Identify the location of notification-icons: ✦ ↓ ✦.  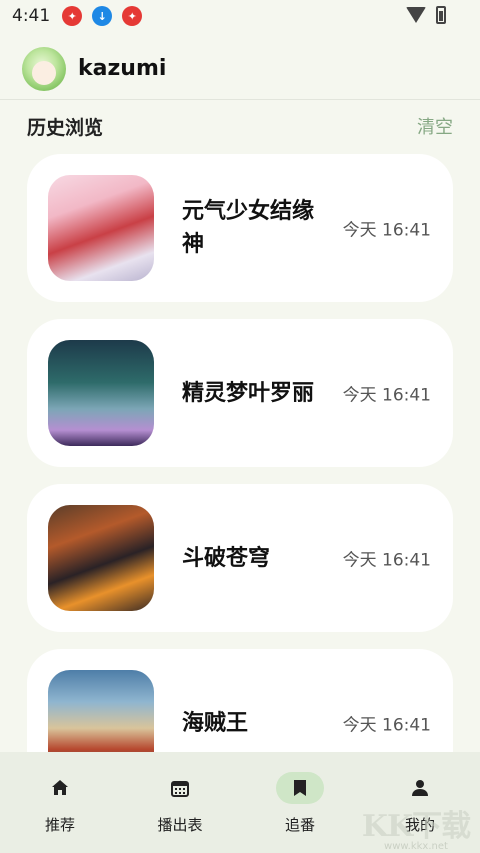
(102, 16).